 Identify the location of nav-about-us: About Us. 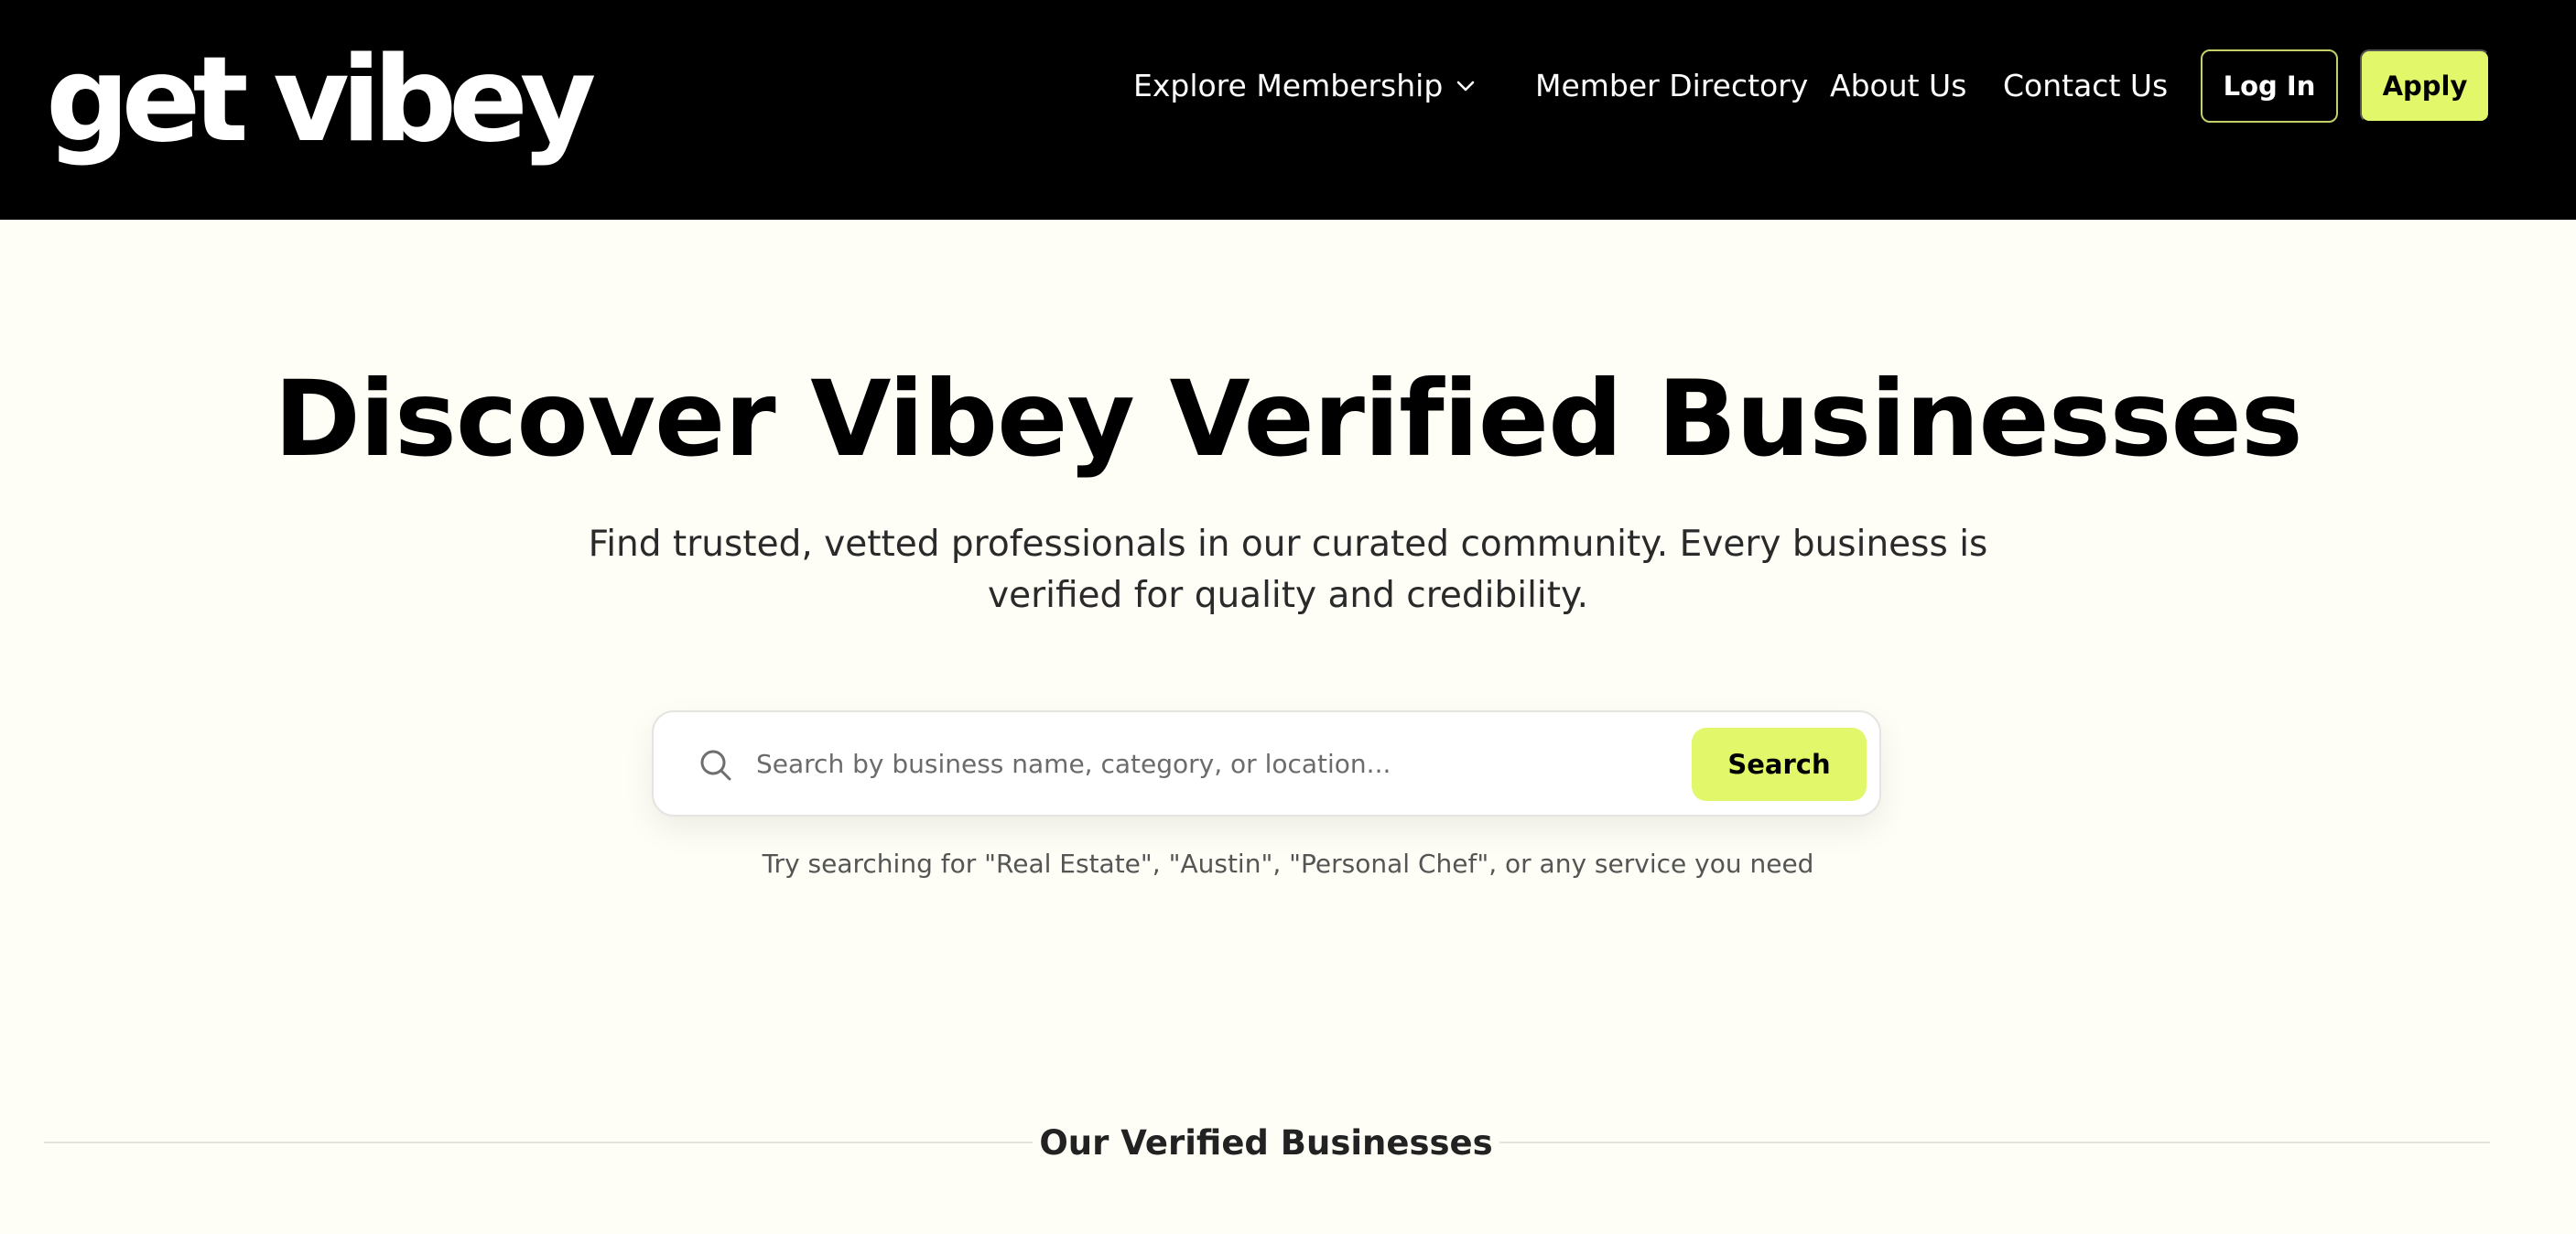
(1898, 86).